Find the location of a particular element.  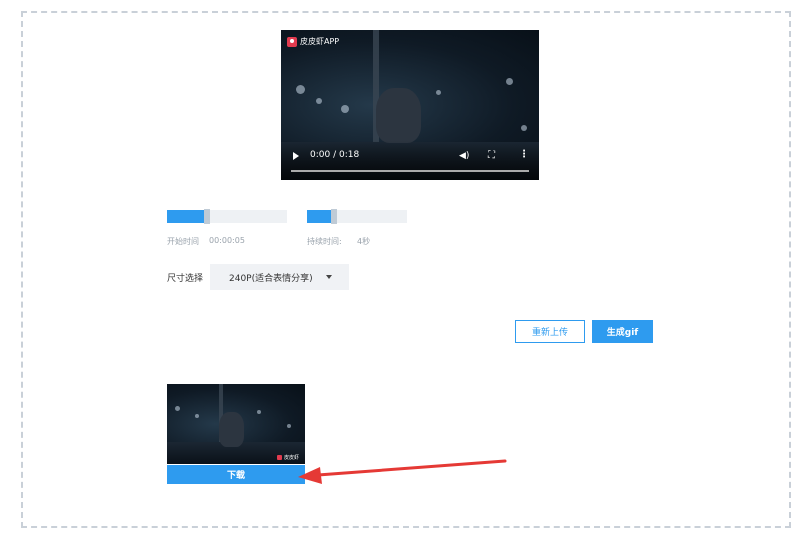

arrow-annotation is located at coordinates (402, 471).